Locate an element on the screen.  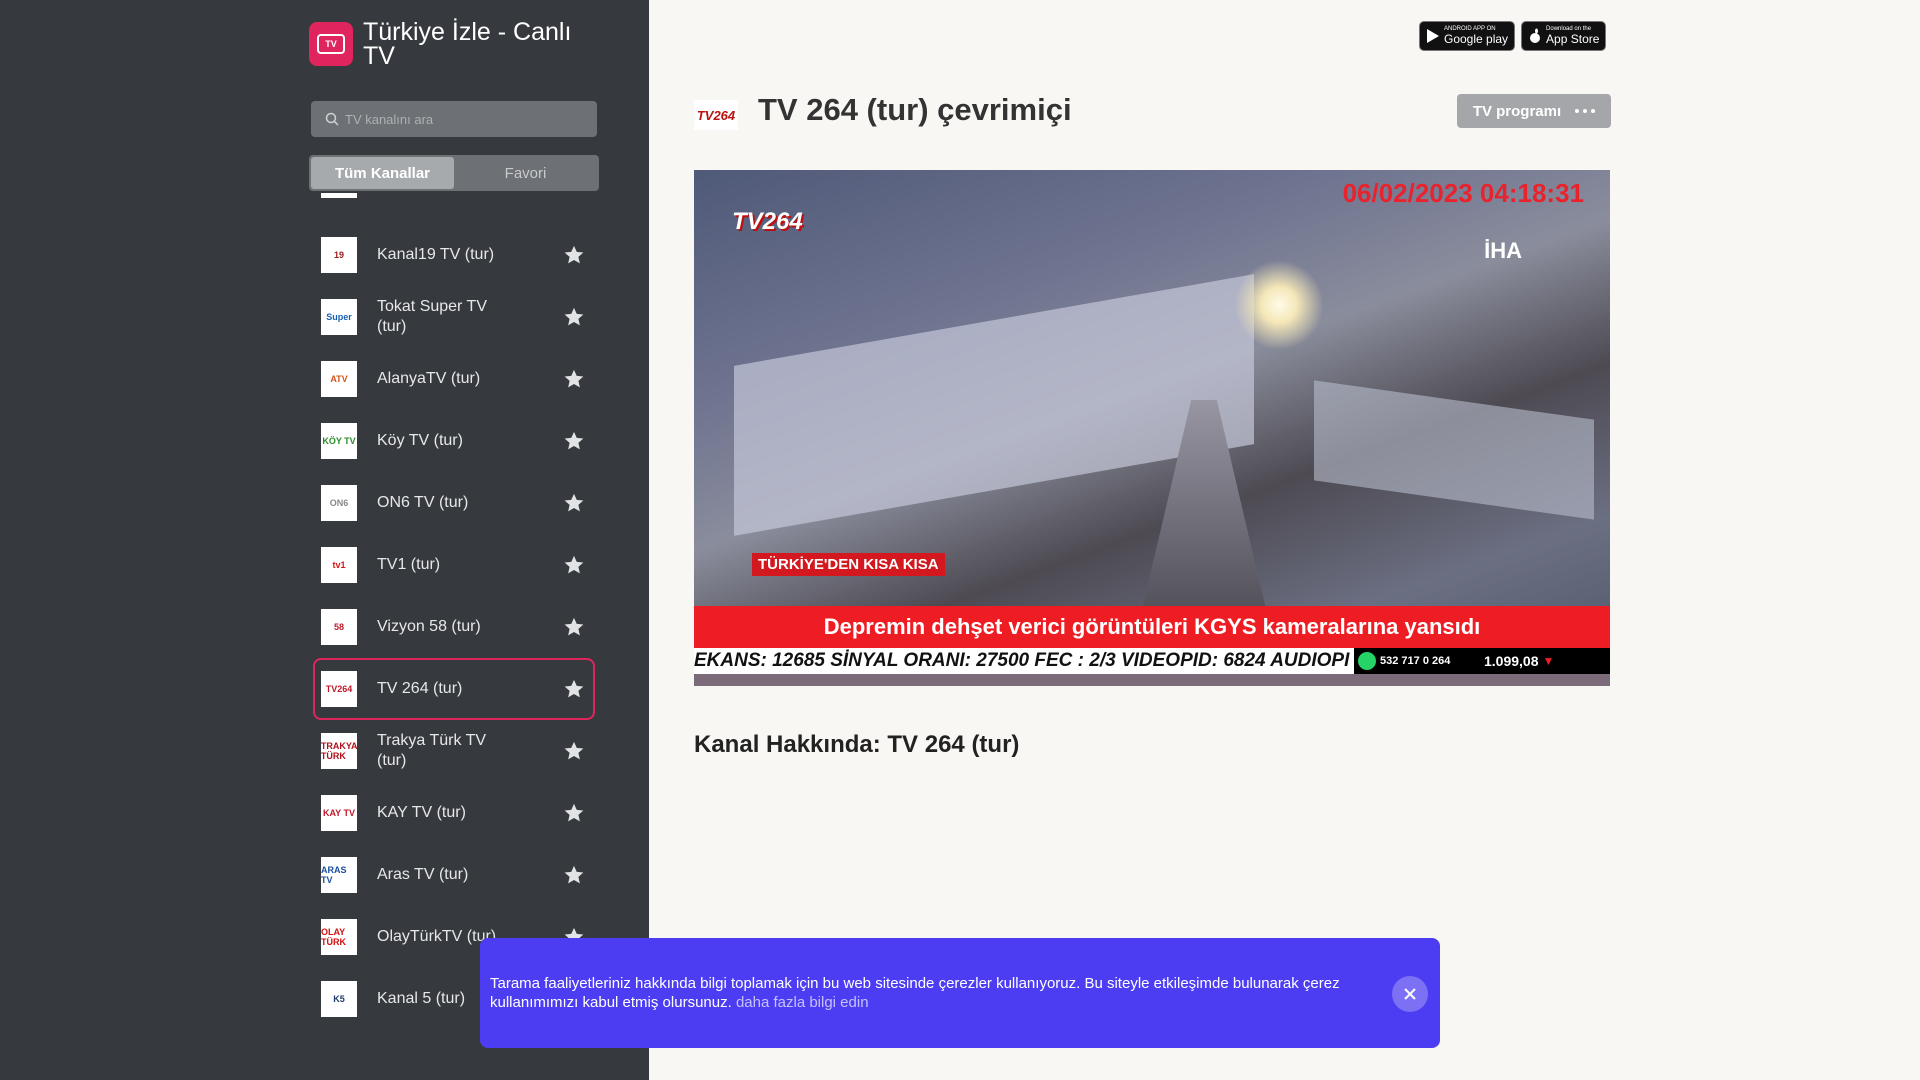
phone-number: 532 717 0 264 is located at coordinates (1415, 661).